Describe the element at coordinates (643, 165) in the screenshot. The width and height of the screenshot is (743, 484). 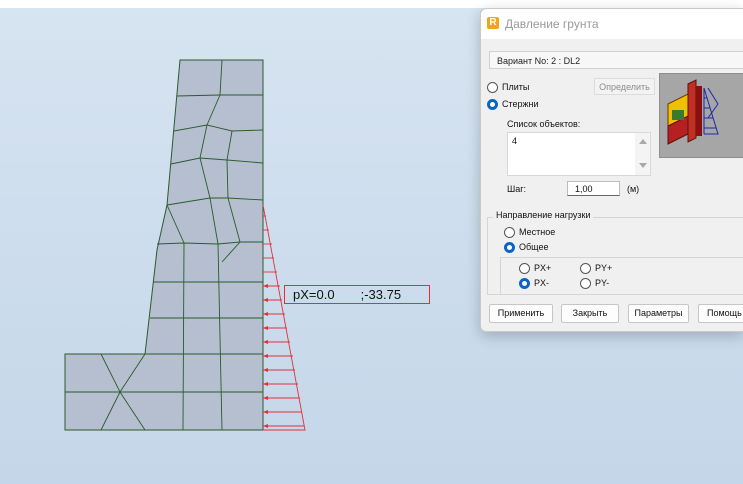
I see `scroll-down-icon` at that location.